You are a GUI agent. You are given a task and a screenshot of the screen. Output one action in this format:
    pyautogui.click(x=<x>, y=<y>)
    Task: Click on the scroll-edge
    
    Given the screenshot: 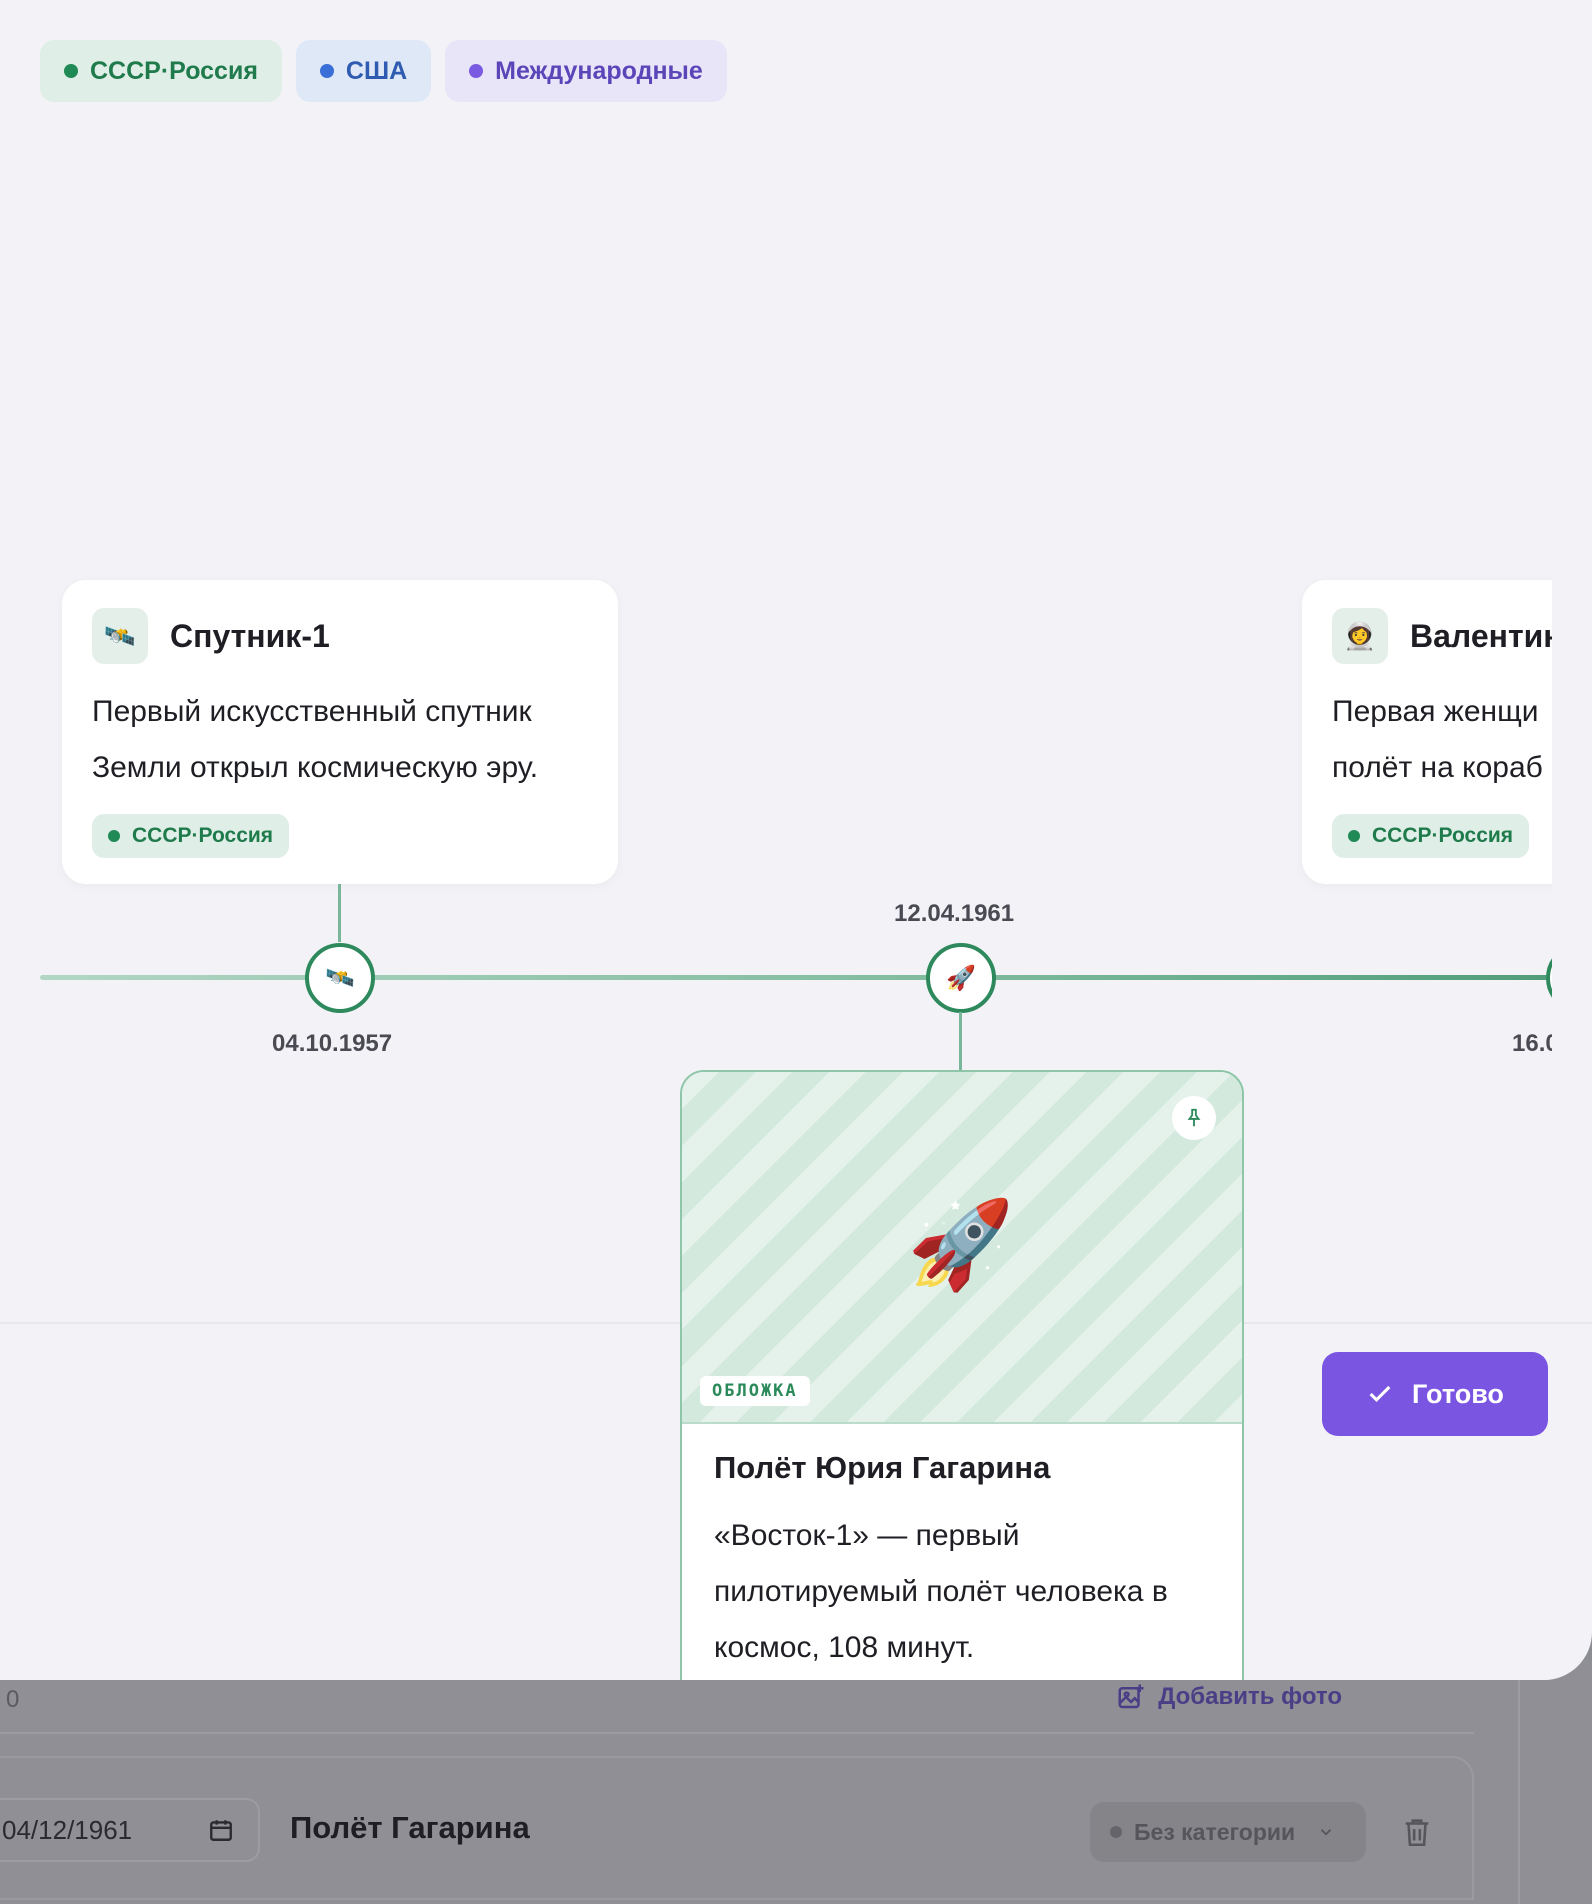 What is the action you would take?
    pyautogui.click(x=1519, y=1782)
    